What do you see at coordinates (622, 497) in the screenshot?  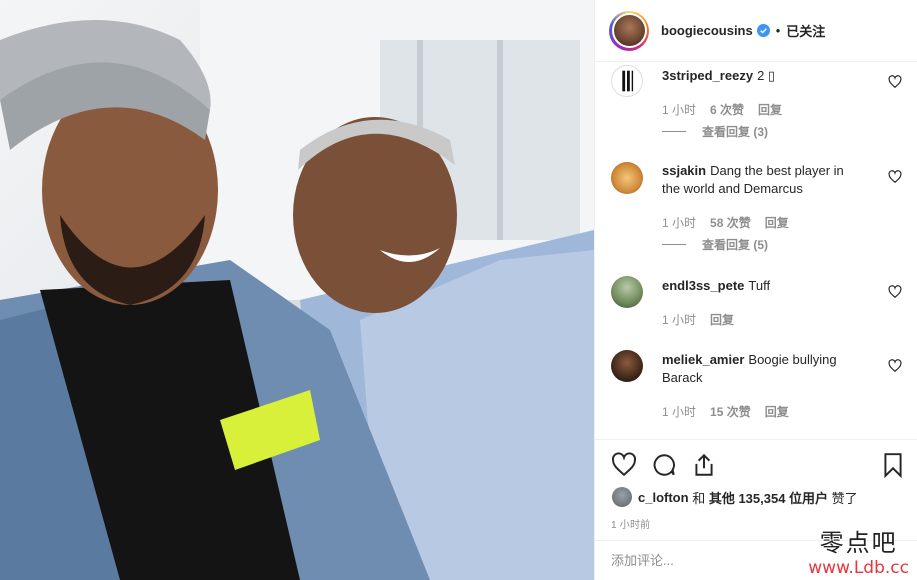 I see `liked-by-avatar` at bounding box center [622, 497].